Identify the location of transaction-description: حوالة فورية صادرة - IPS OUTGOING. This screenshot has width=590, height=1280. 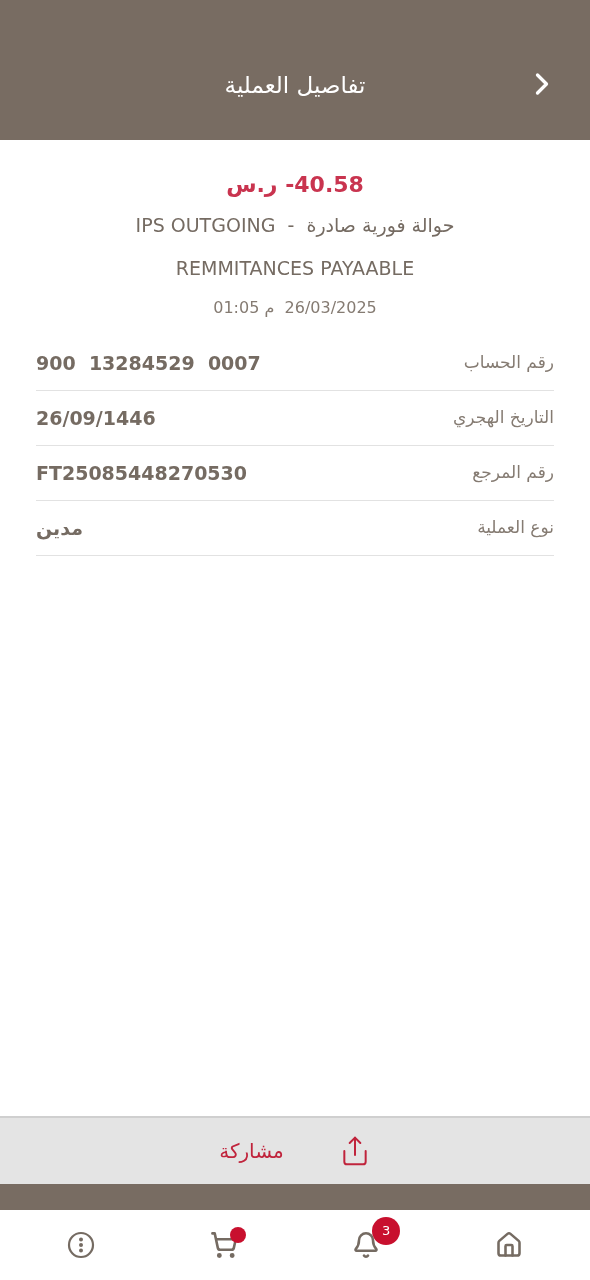
(295, 226).